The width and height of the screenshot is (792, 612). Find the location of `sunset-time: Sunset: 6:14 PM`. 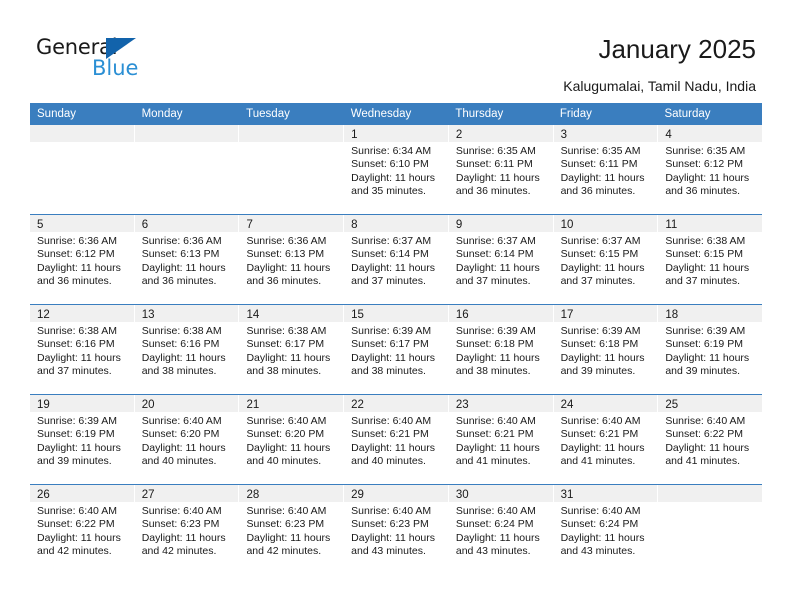

sunset-time: Sunset: 6:14 PM is located at coordinates (390, 254).